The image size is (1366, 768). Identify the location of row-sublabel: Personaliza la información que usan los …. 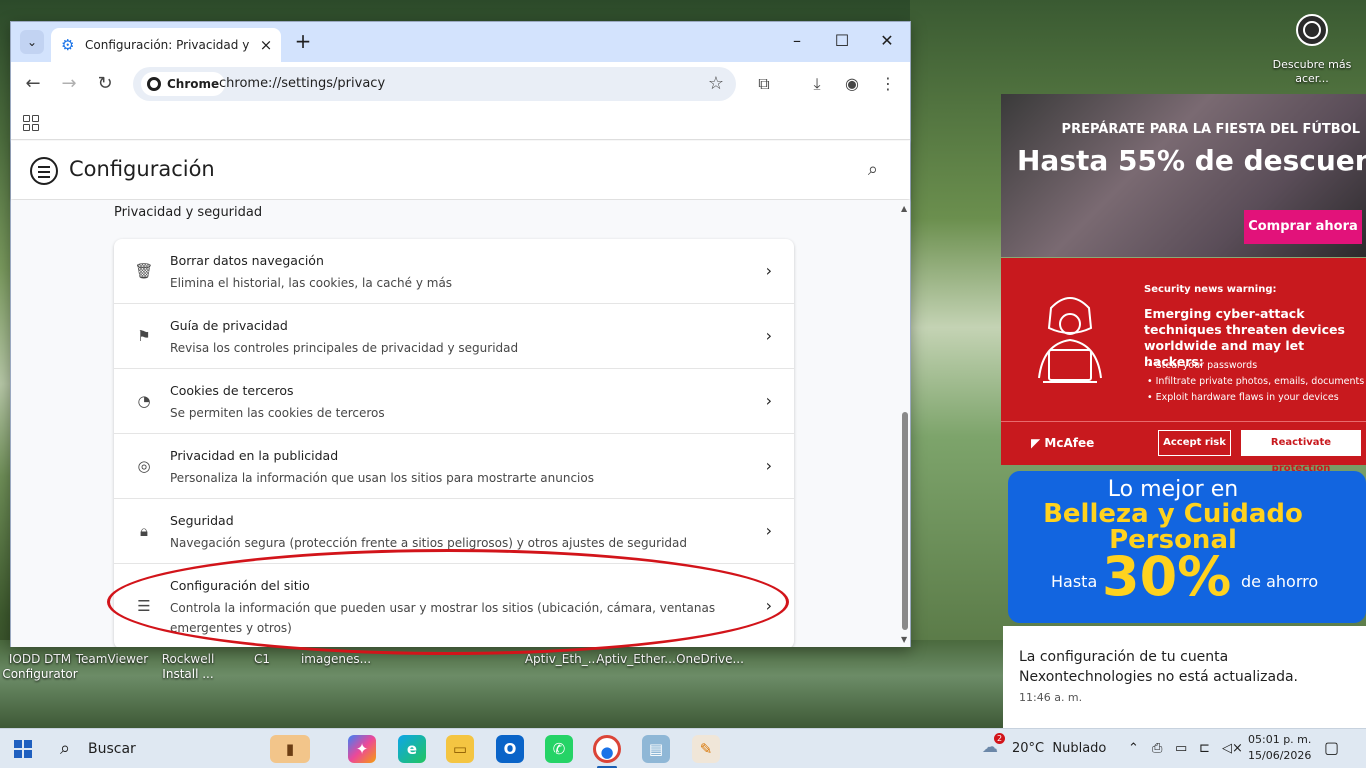
(382, 478).